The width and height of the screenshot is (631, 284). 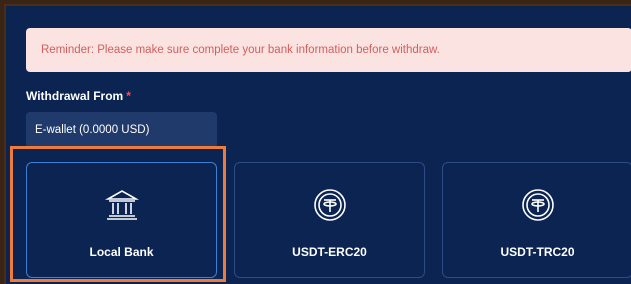 What do you see at coordinates (537, 252) in the screenshot?
I see `method-label-usdt-trc20: USDT-TRC20` at bounding box center [537, 252].